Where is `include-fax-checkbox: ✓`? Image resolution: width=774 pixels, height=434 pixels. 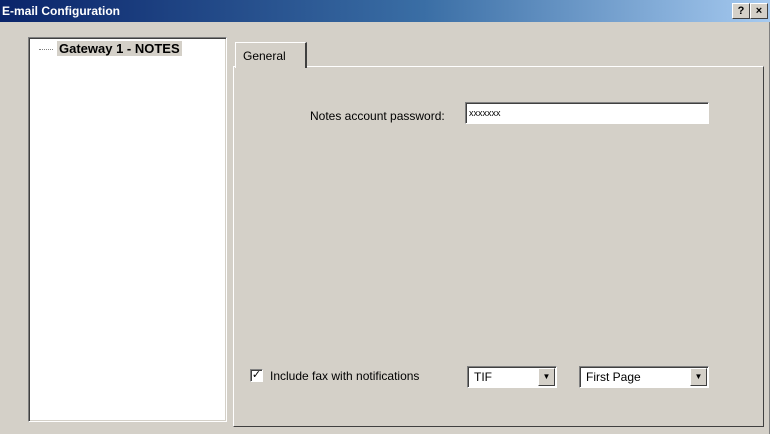 include-fax-checkbox: ✓ is located at coordinates (256, 375).